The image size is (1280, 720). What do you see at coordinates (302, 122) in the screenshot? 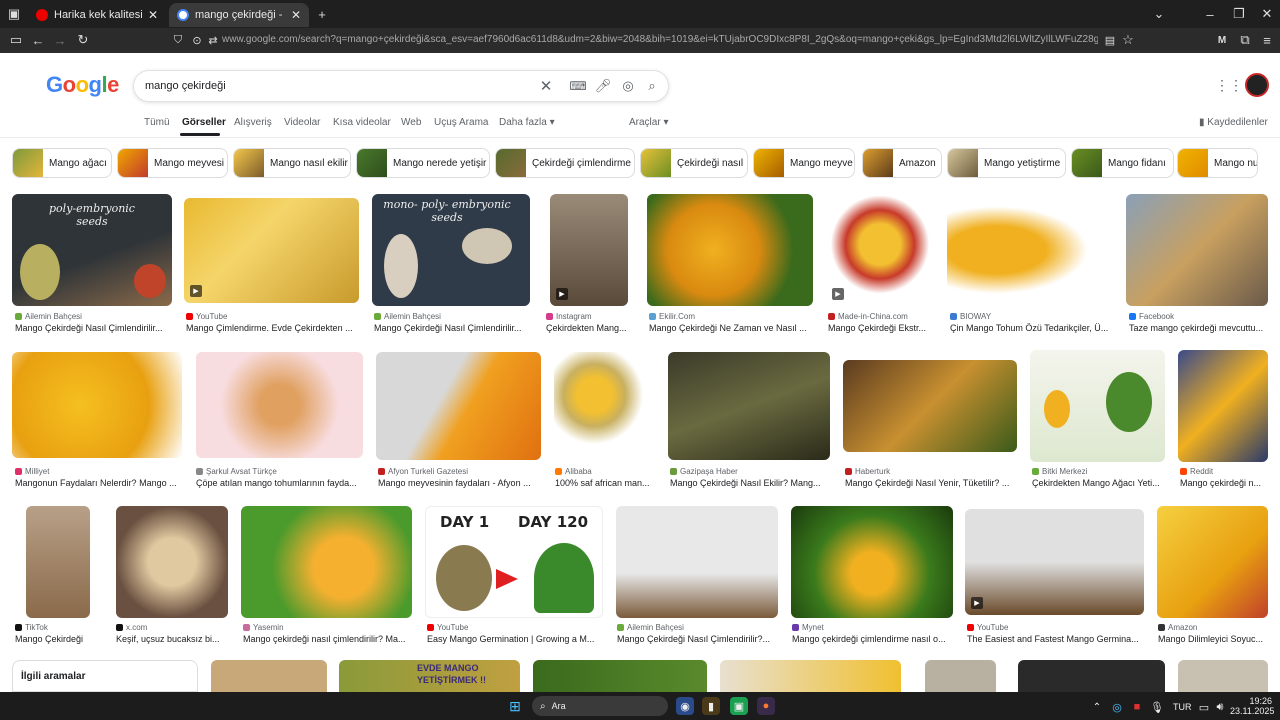
I see `nav-videos: Videolar` at bounding box center [302, 122].